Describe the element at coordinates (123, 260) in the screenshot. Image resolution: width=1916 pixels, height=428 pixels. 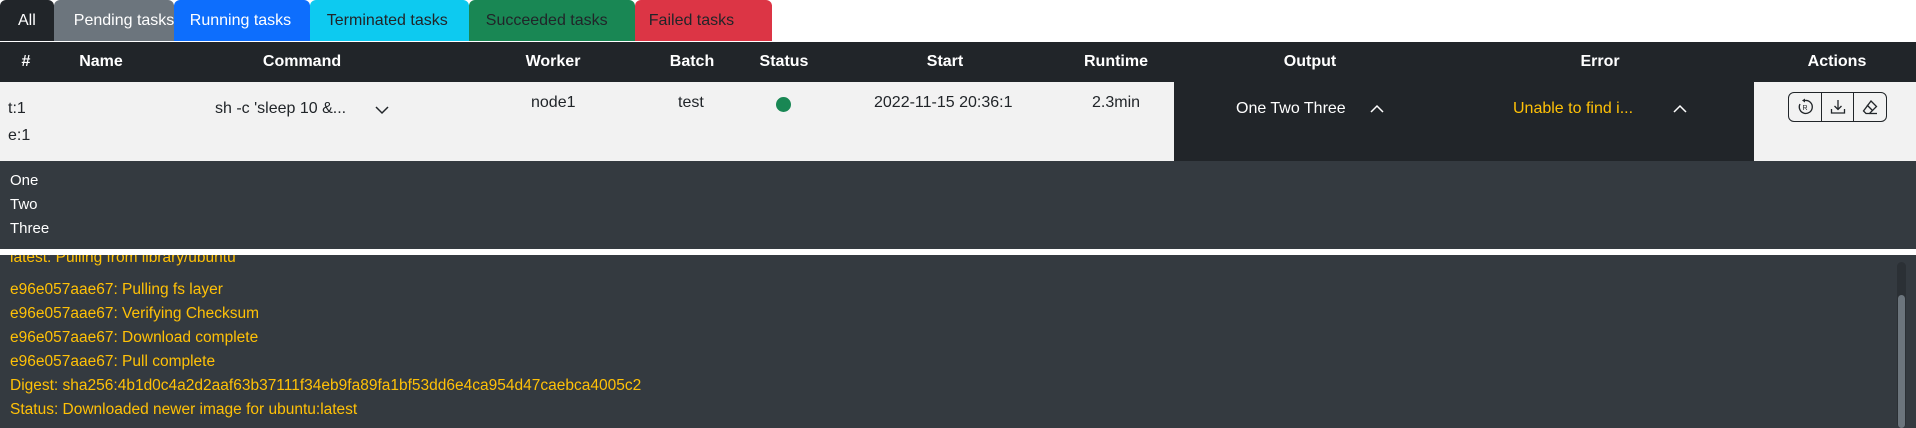
I see `error-line: latest: Pulling from library/ubuntu` at that location.